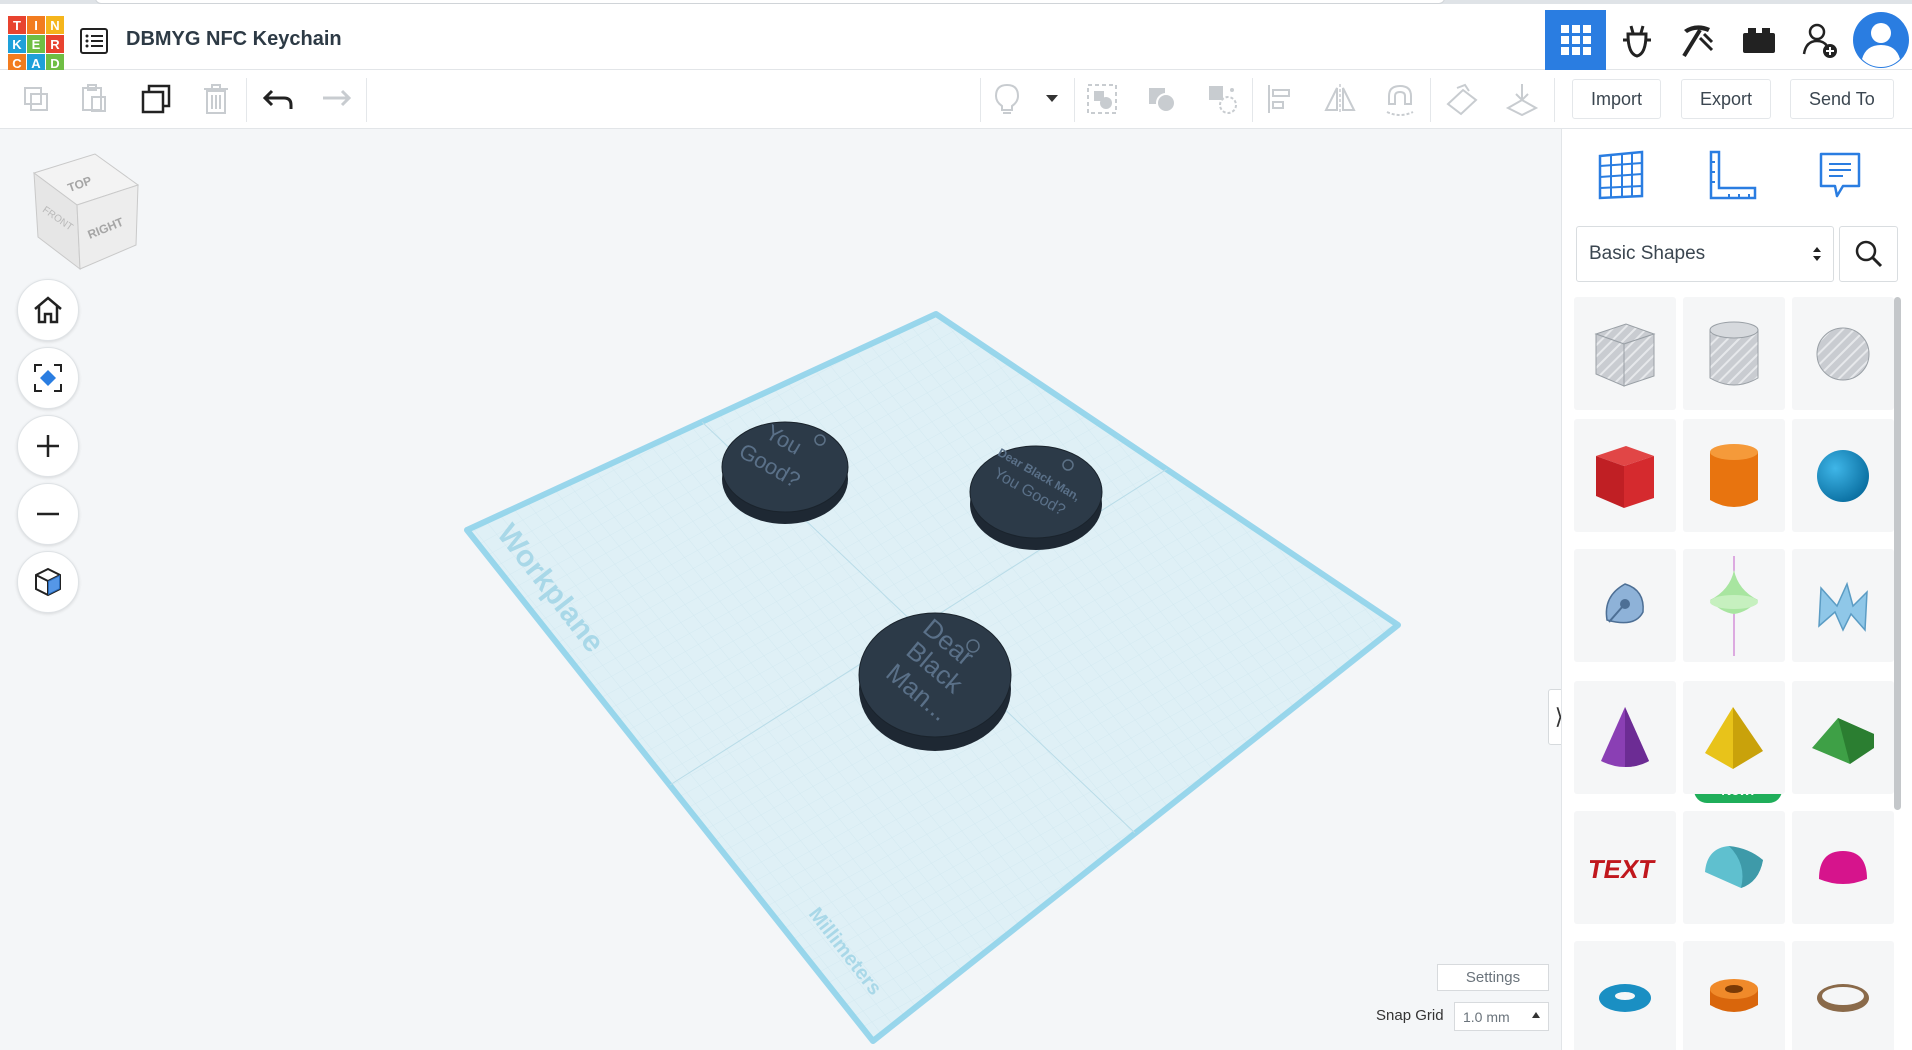 The image size is (1912, 1050). Describe the element at coordinates (1817, 254) in the screenshot. I see `updown-arrows-icon` at that location.